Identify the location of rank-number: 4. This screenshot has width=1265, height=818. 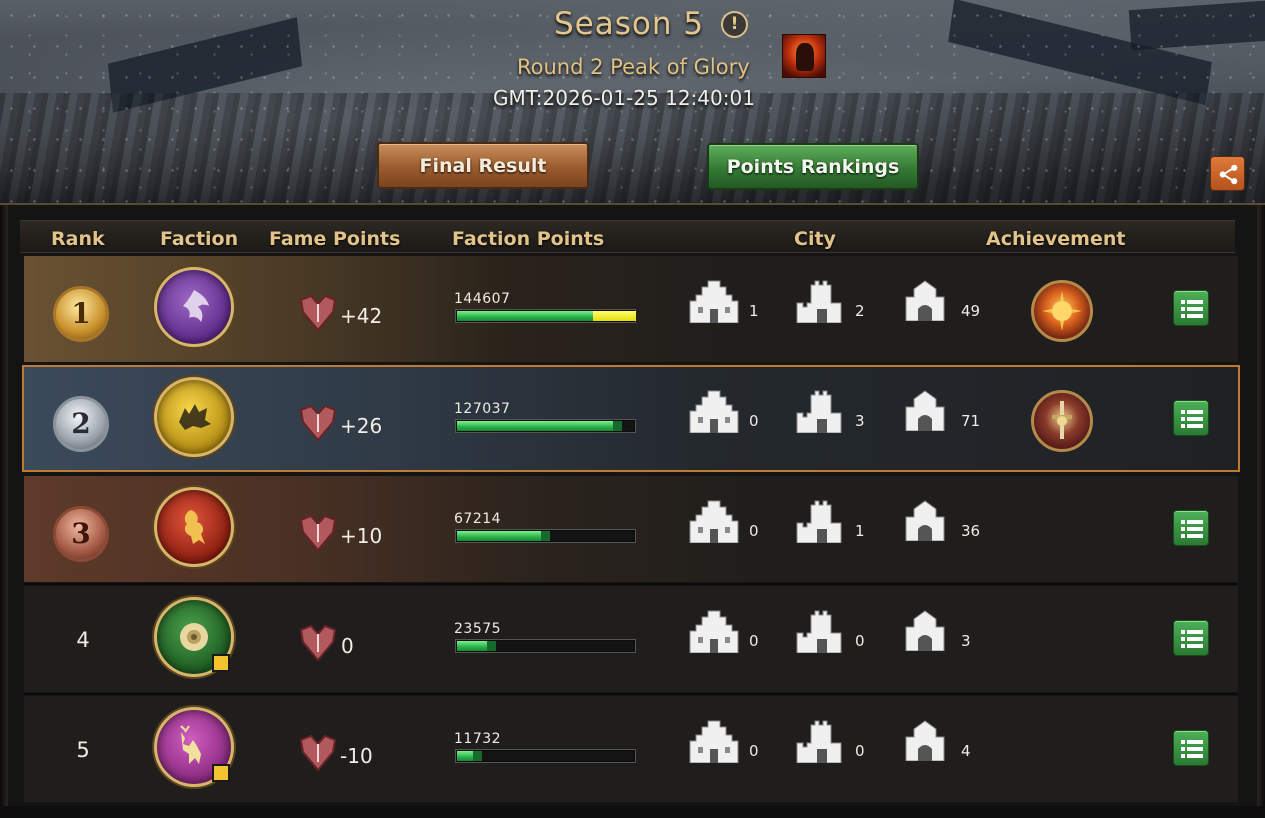
(83, 640).